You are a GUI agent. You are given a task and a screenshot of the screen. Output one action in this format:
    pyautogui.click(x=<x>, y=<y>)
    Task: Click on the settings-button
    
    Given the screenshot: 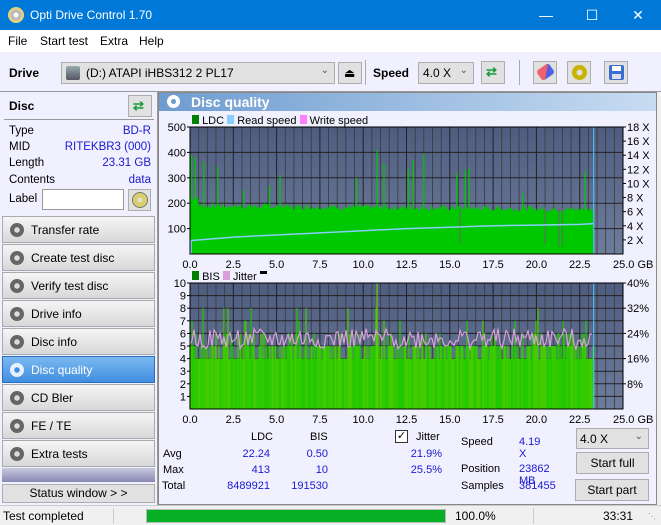 What is the action you would take?
    pyautogui.click(x=579, y=72)
    